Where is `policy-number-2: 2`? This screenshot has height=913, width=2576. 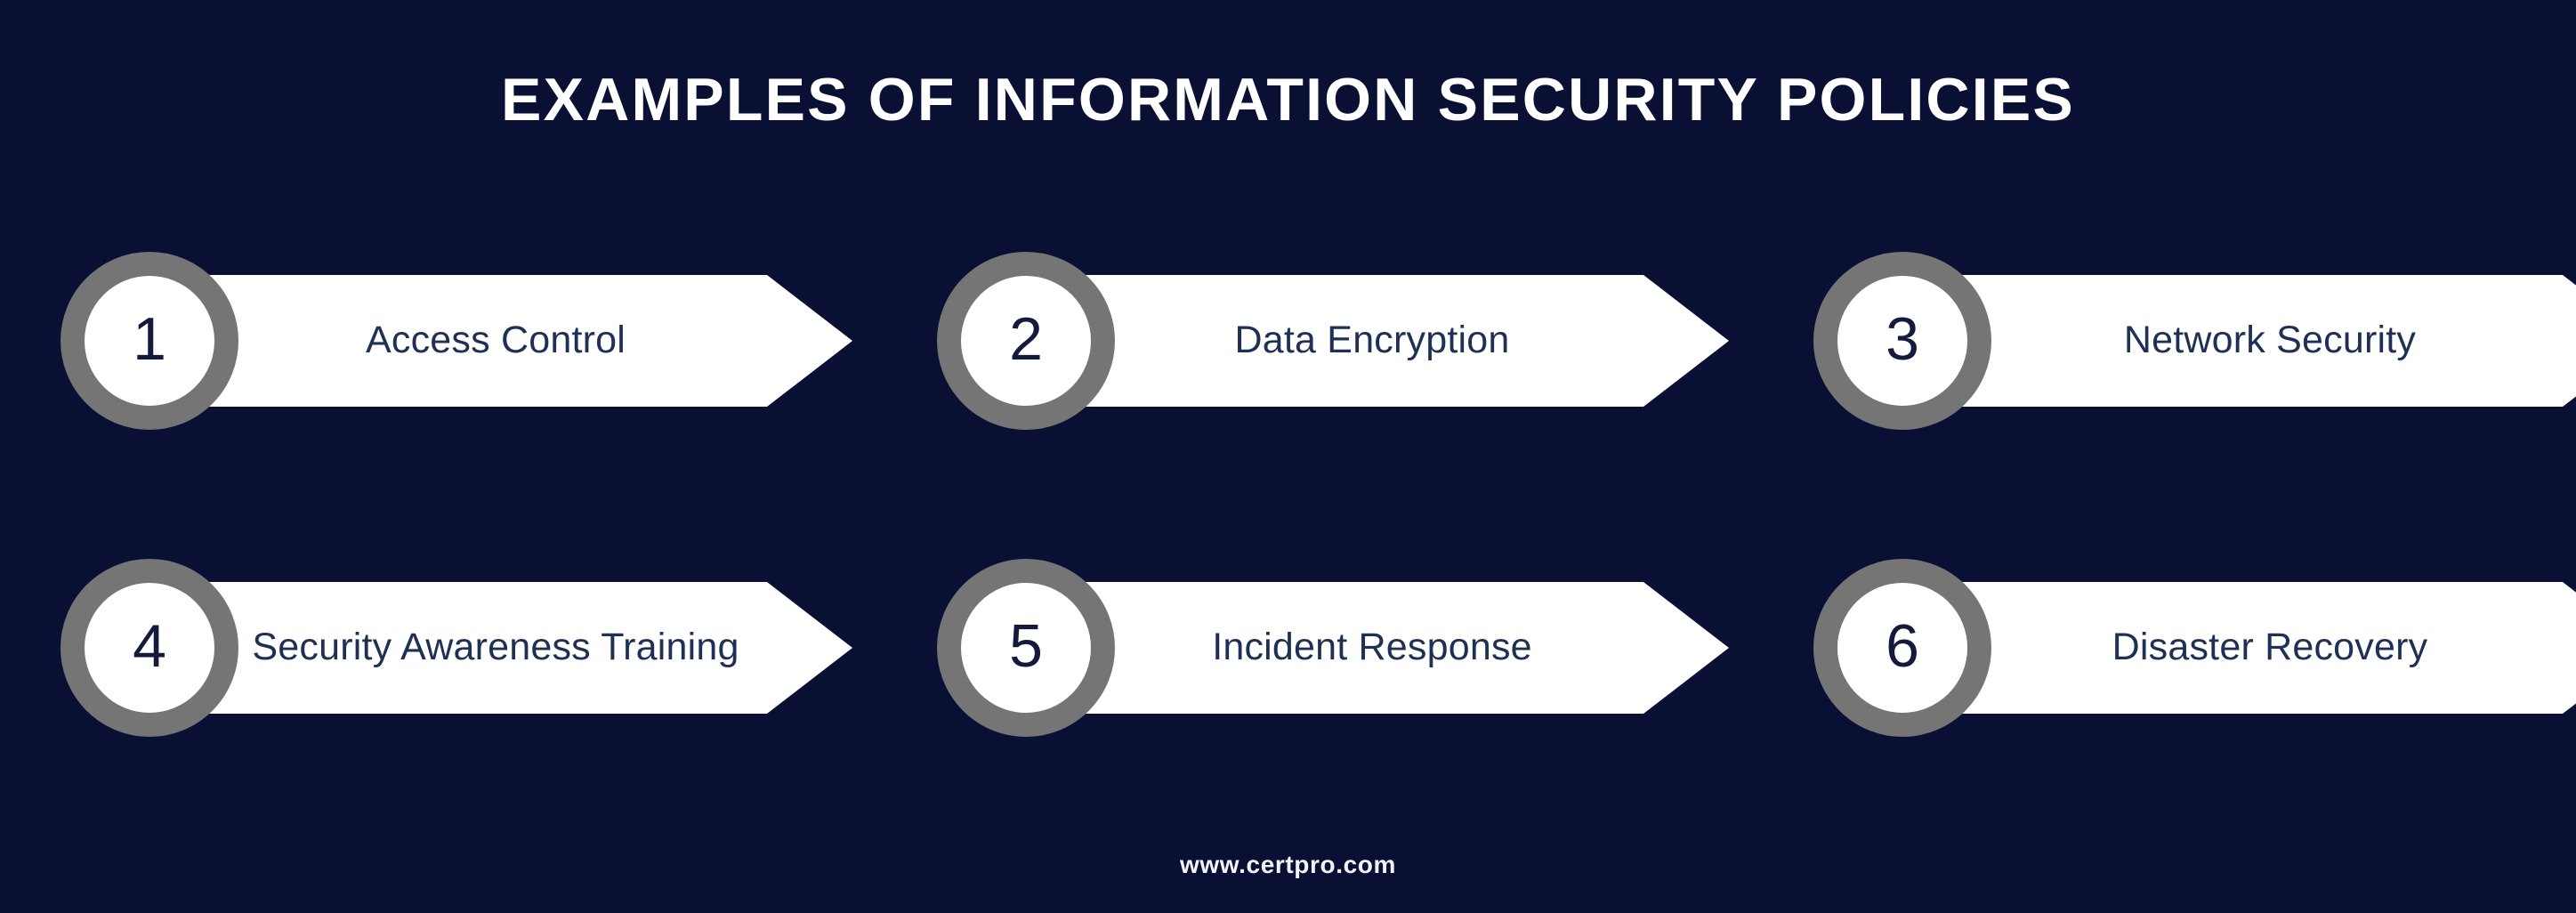 policy-number-2: 2 is located at coordinates (1026, 339).